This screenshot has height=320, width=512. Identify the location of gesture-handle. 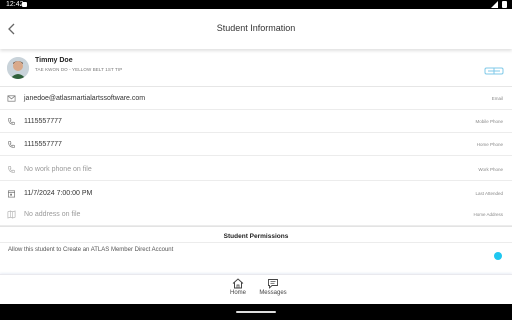
(256, 312).